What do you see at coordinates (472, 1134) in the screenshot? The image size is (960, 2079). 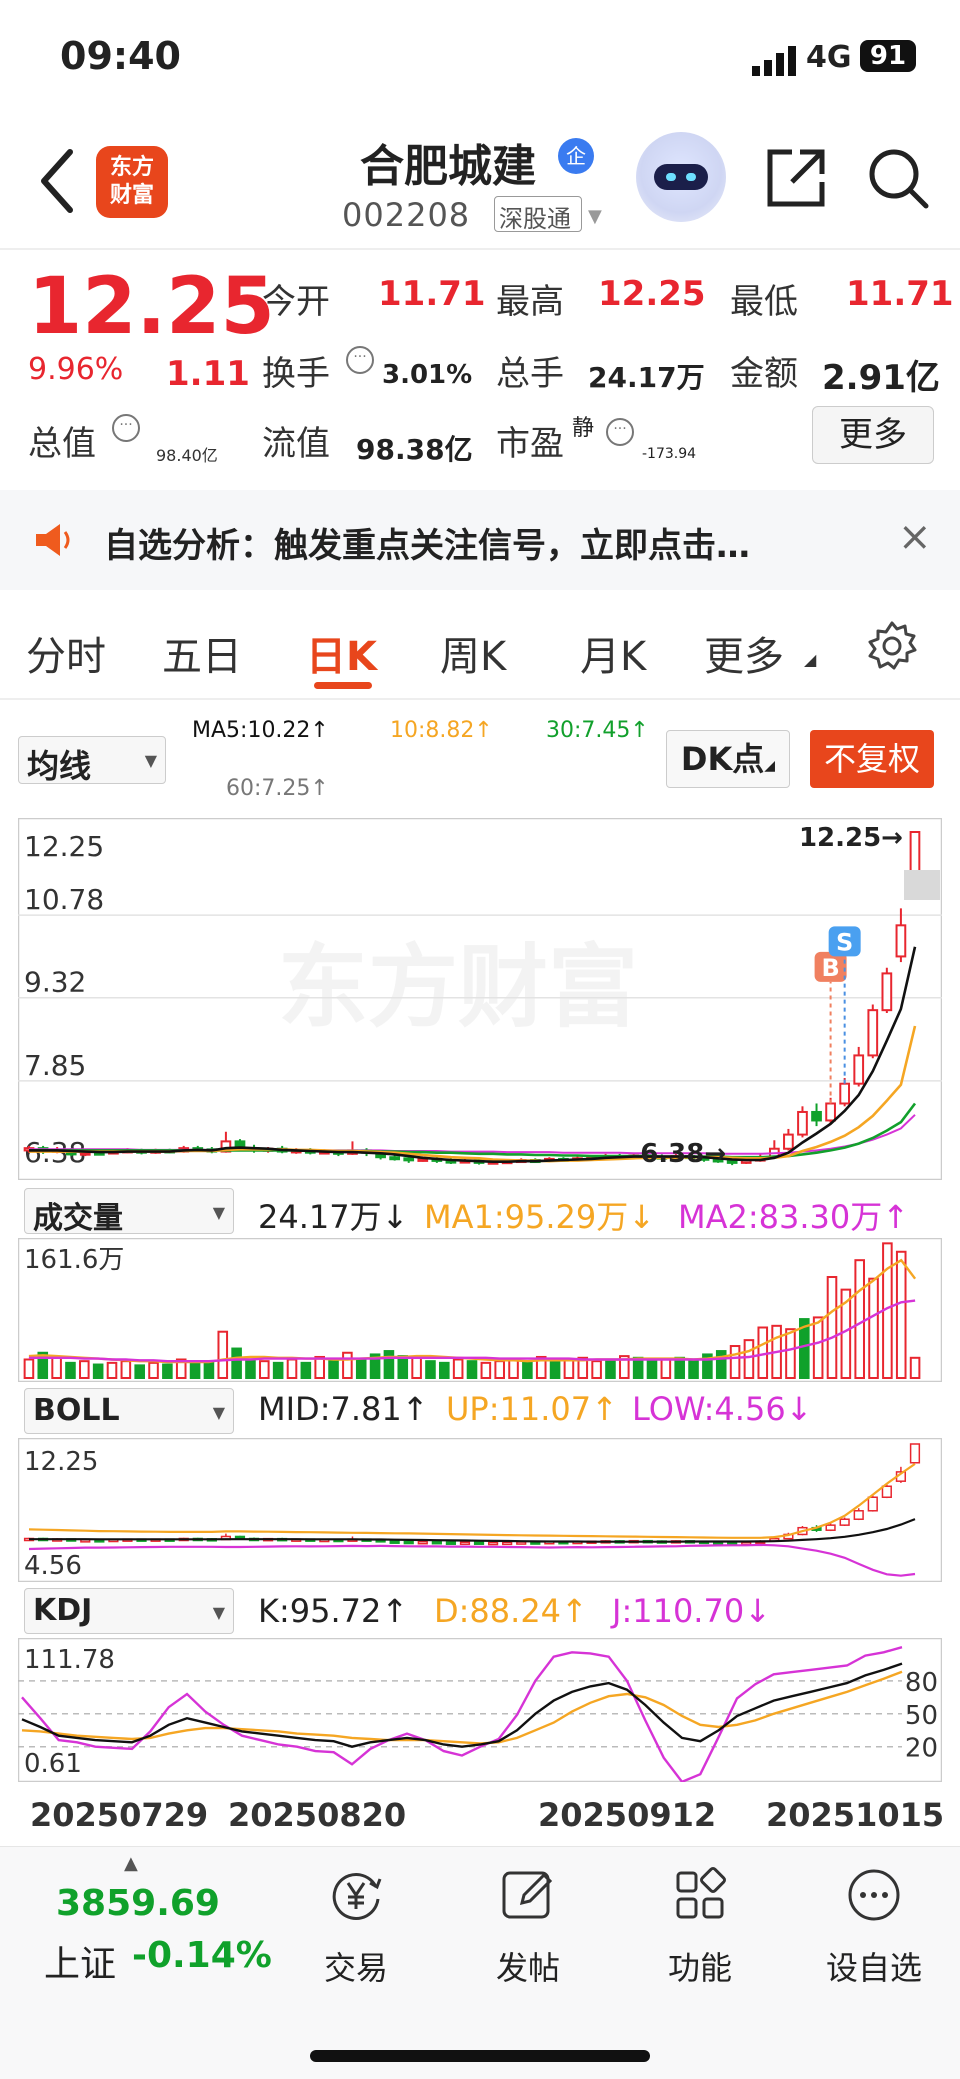 I see `ma60-line` at bounding box center [472, 1134].